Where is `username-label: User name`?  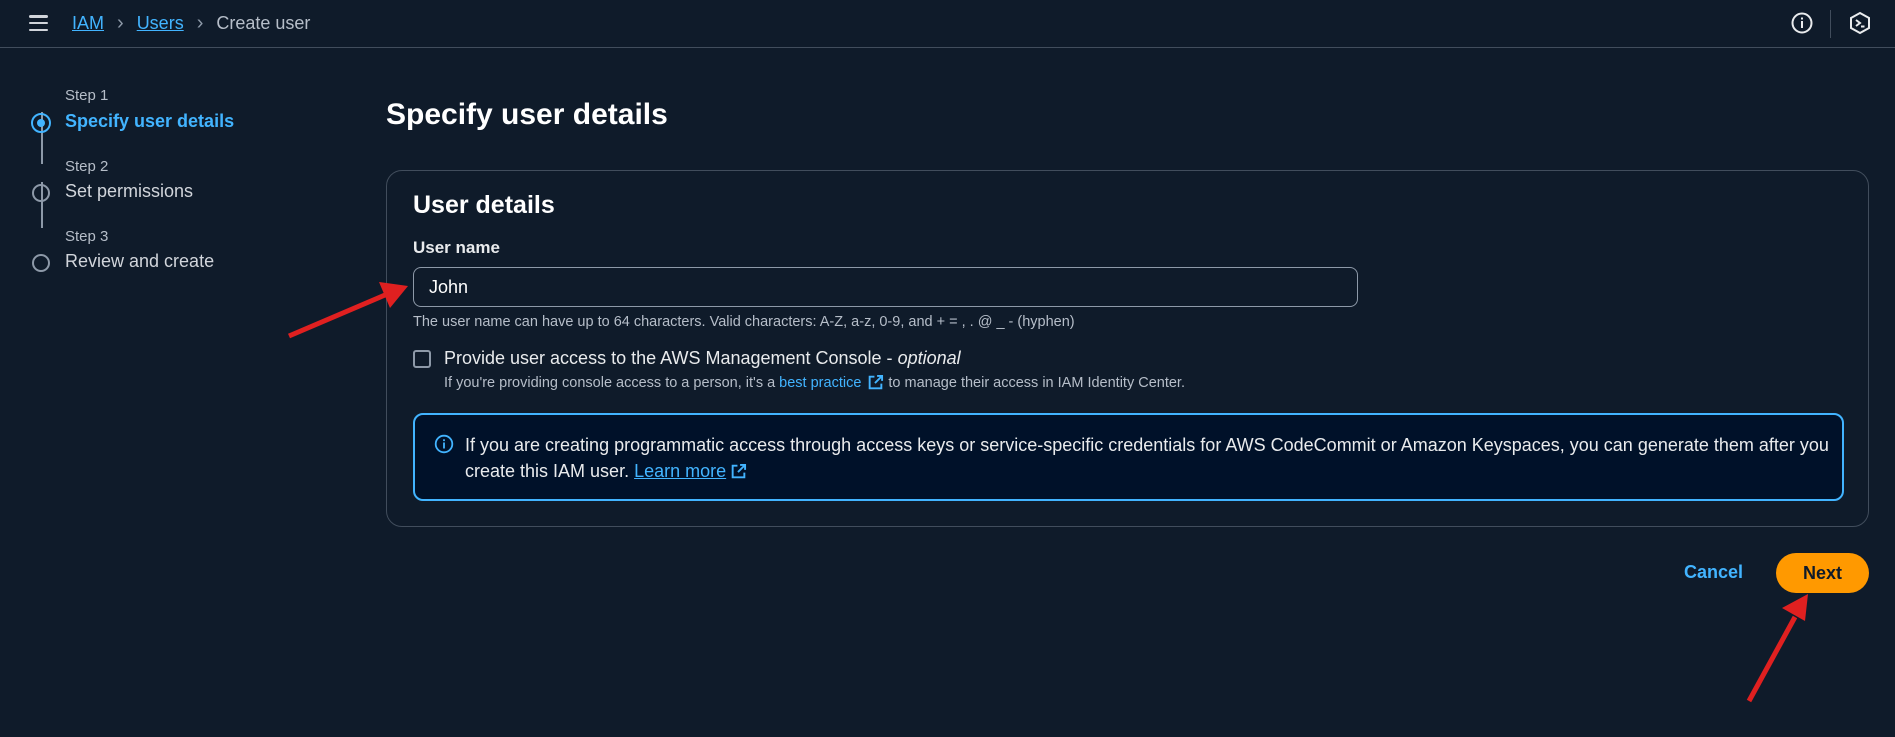 username-label: User name is located at coordinates (456, 247).